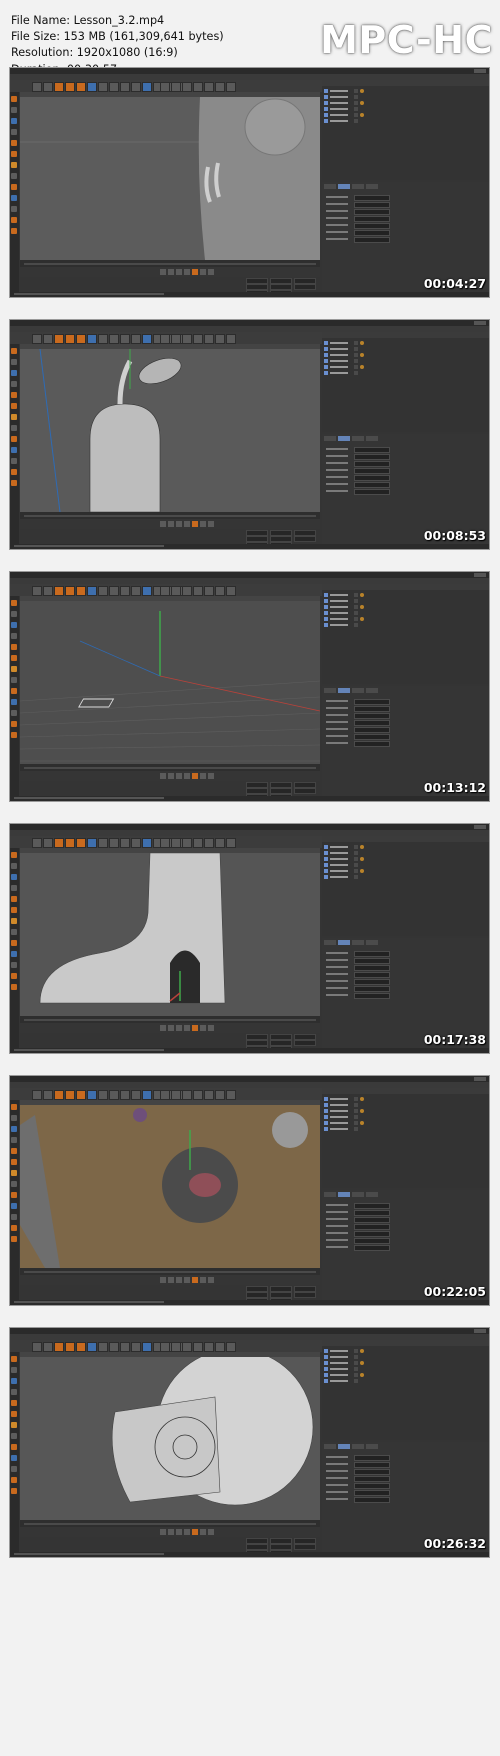 Image resolution: width=500 pixels, height=1756 pixels. I want to click on coordinate-field, so click(305, 1043).